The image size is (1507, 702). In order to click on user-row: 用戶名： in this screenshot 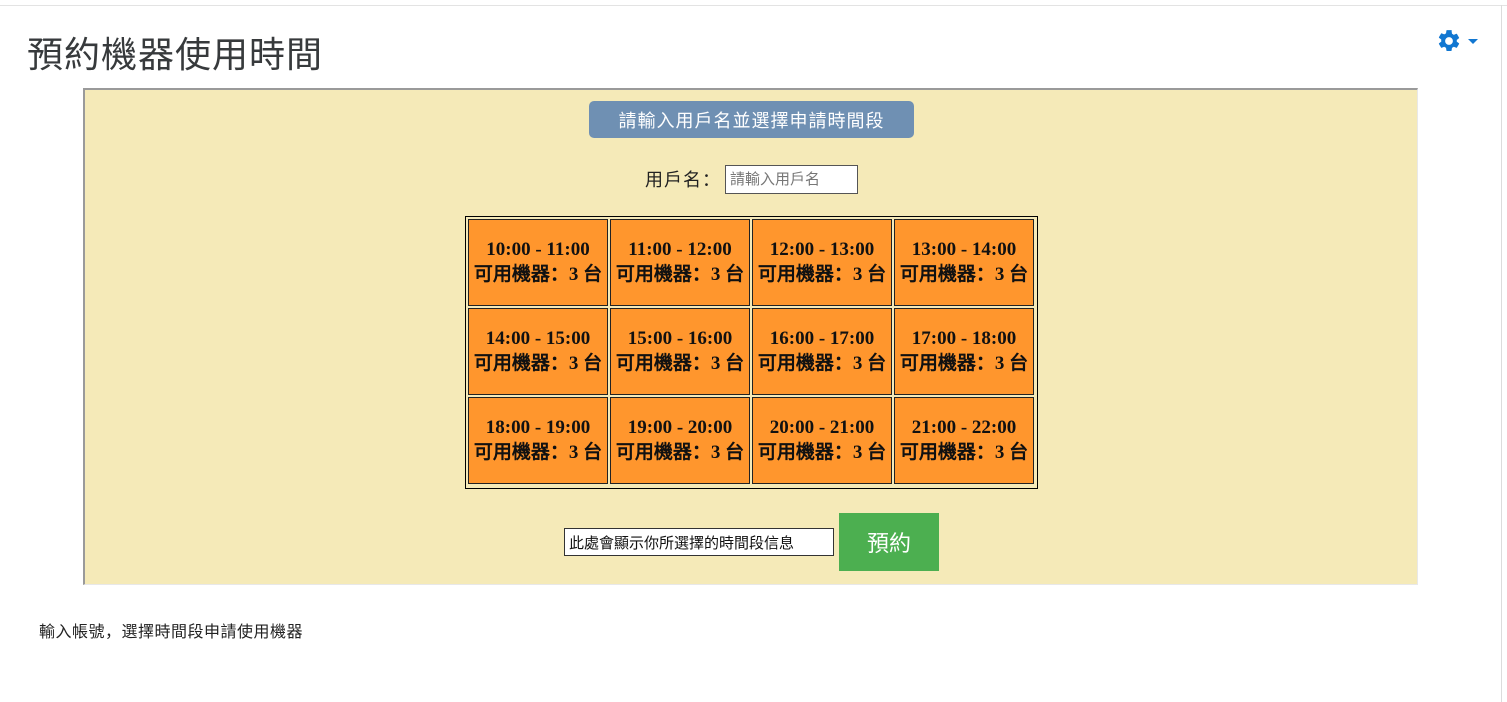, I will do `click(751, 179)`.